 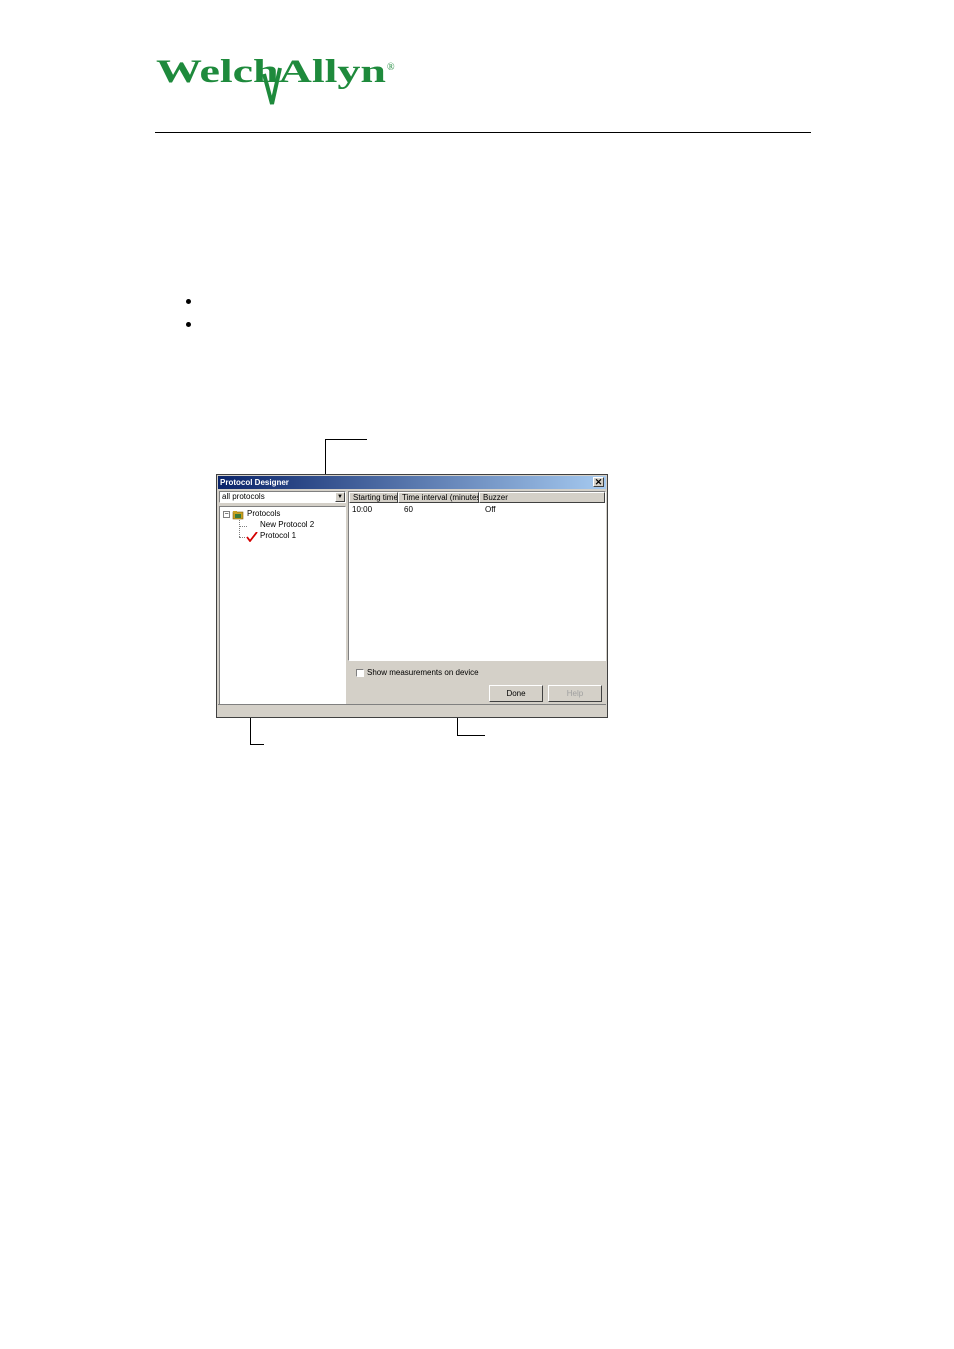 What do you see at coordinates (238, 515) in the screenshot?
I see `protocols-folder-icon` at bounding box center [238, 515].